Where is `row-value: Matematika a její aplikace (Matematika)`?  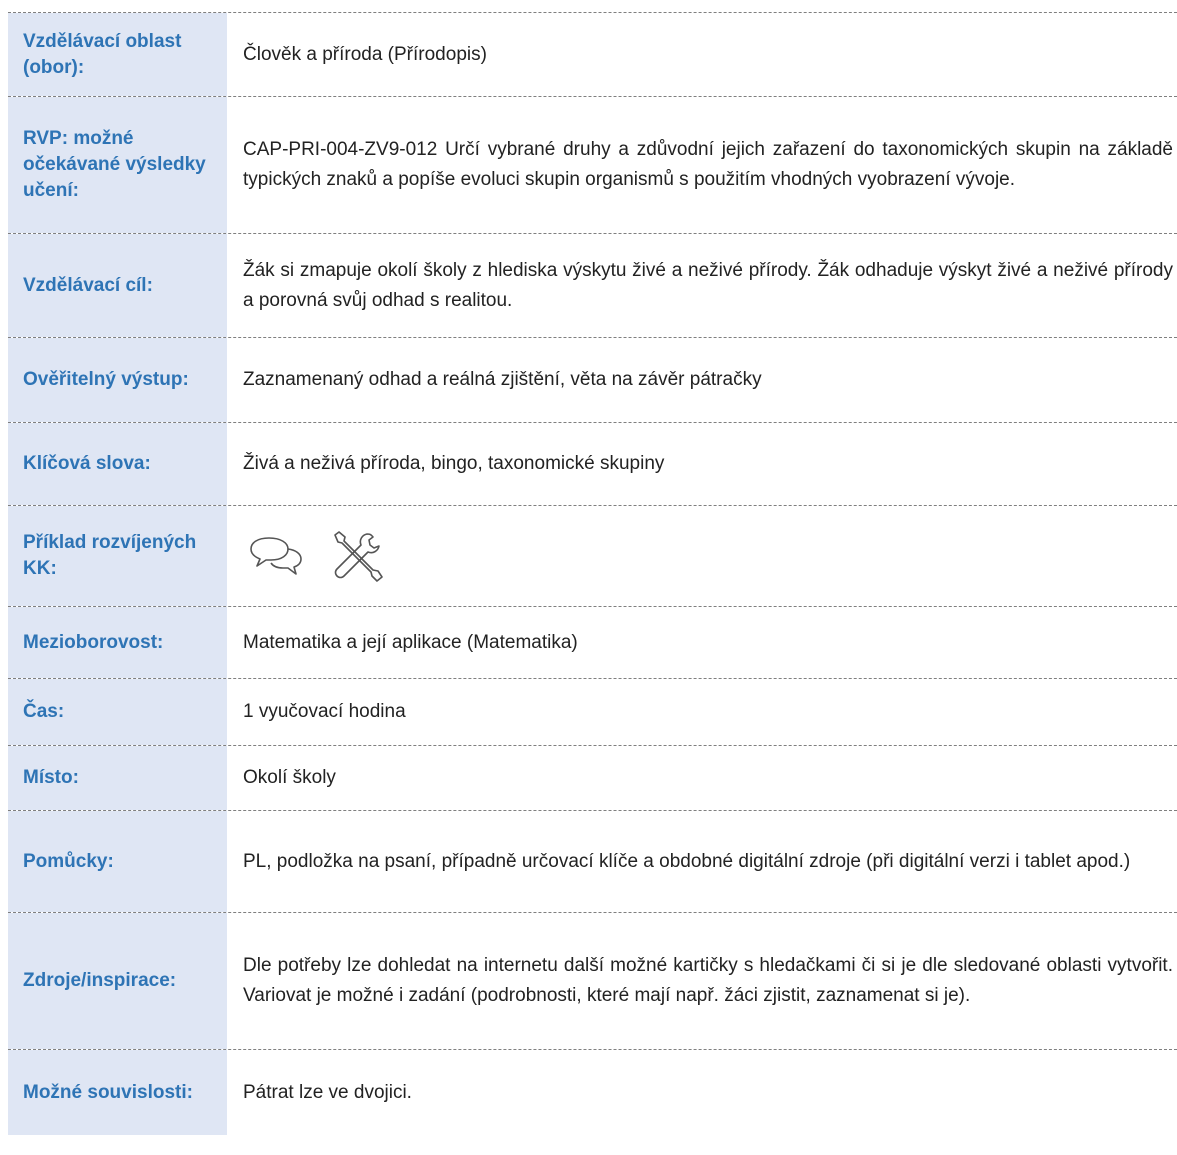
row-value: Matematika a její aplikace (Matematika) is located at coordinates (410, 642).